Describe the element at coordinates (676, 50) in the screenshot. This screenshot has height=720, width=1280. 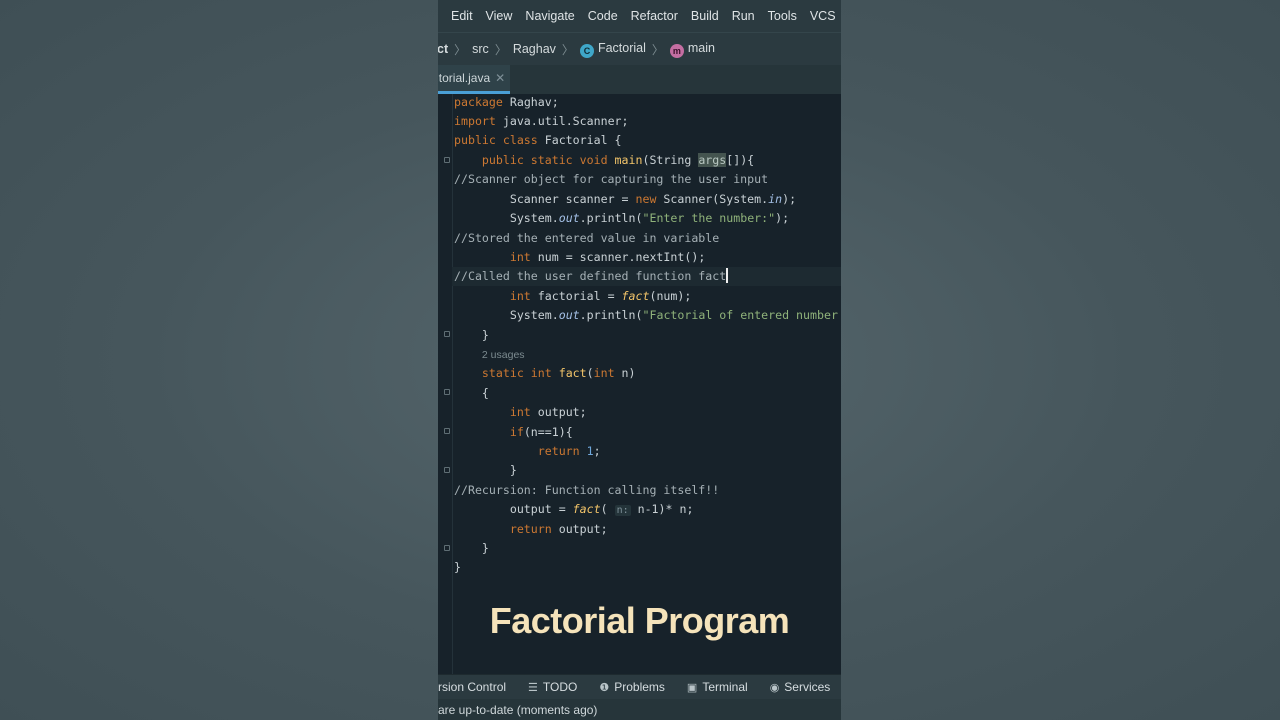
I see `method-icon: m` at that location.